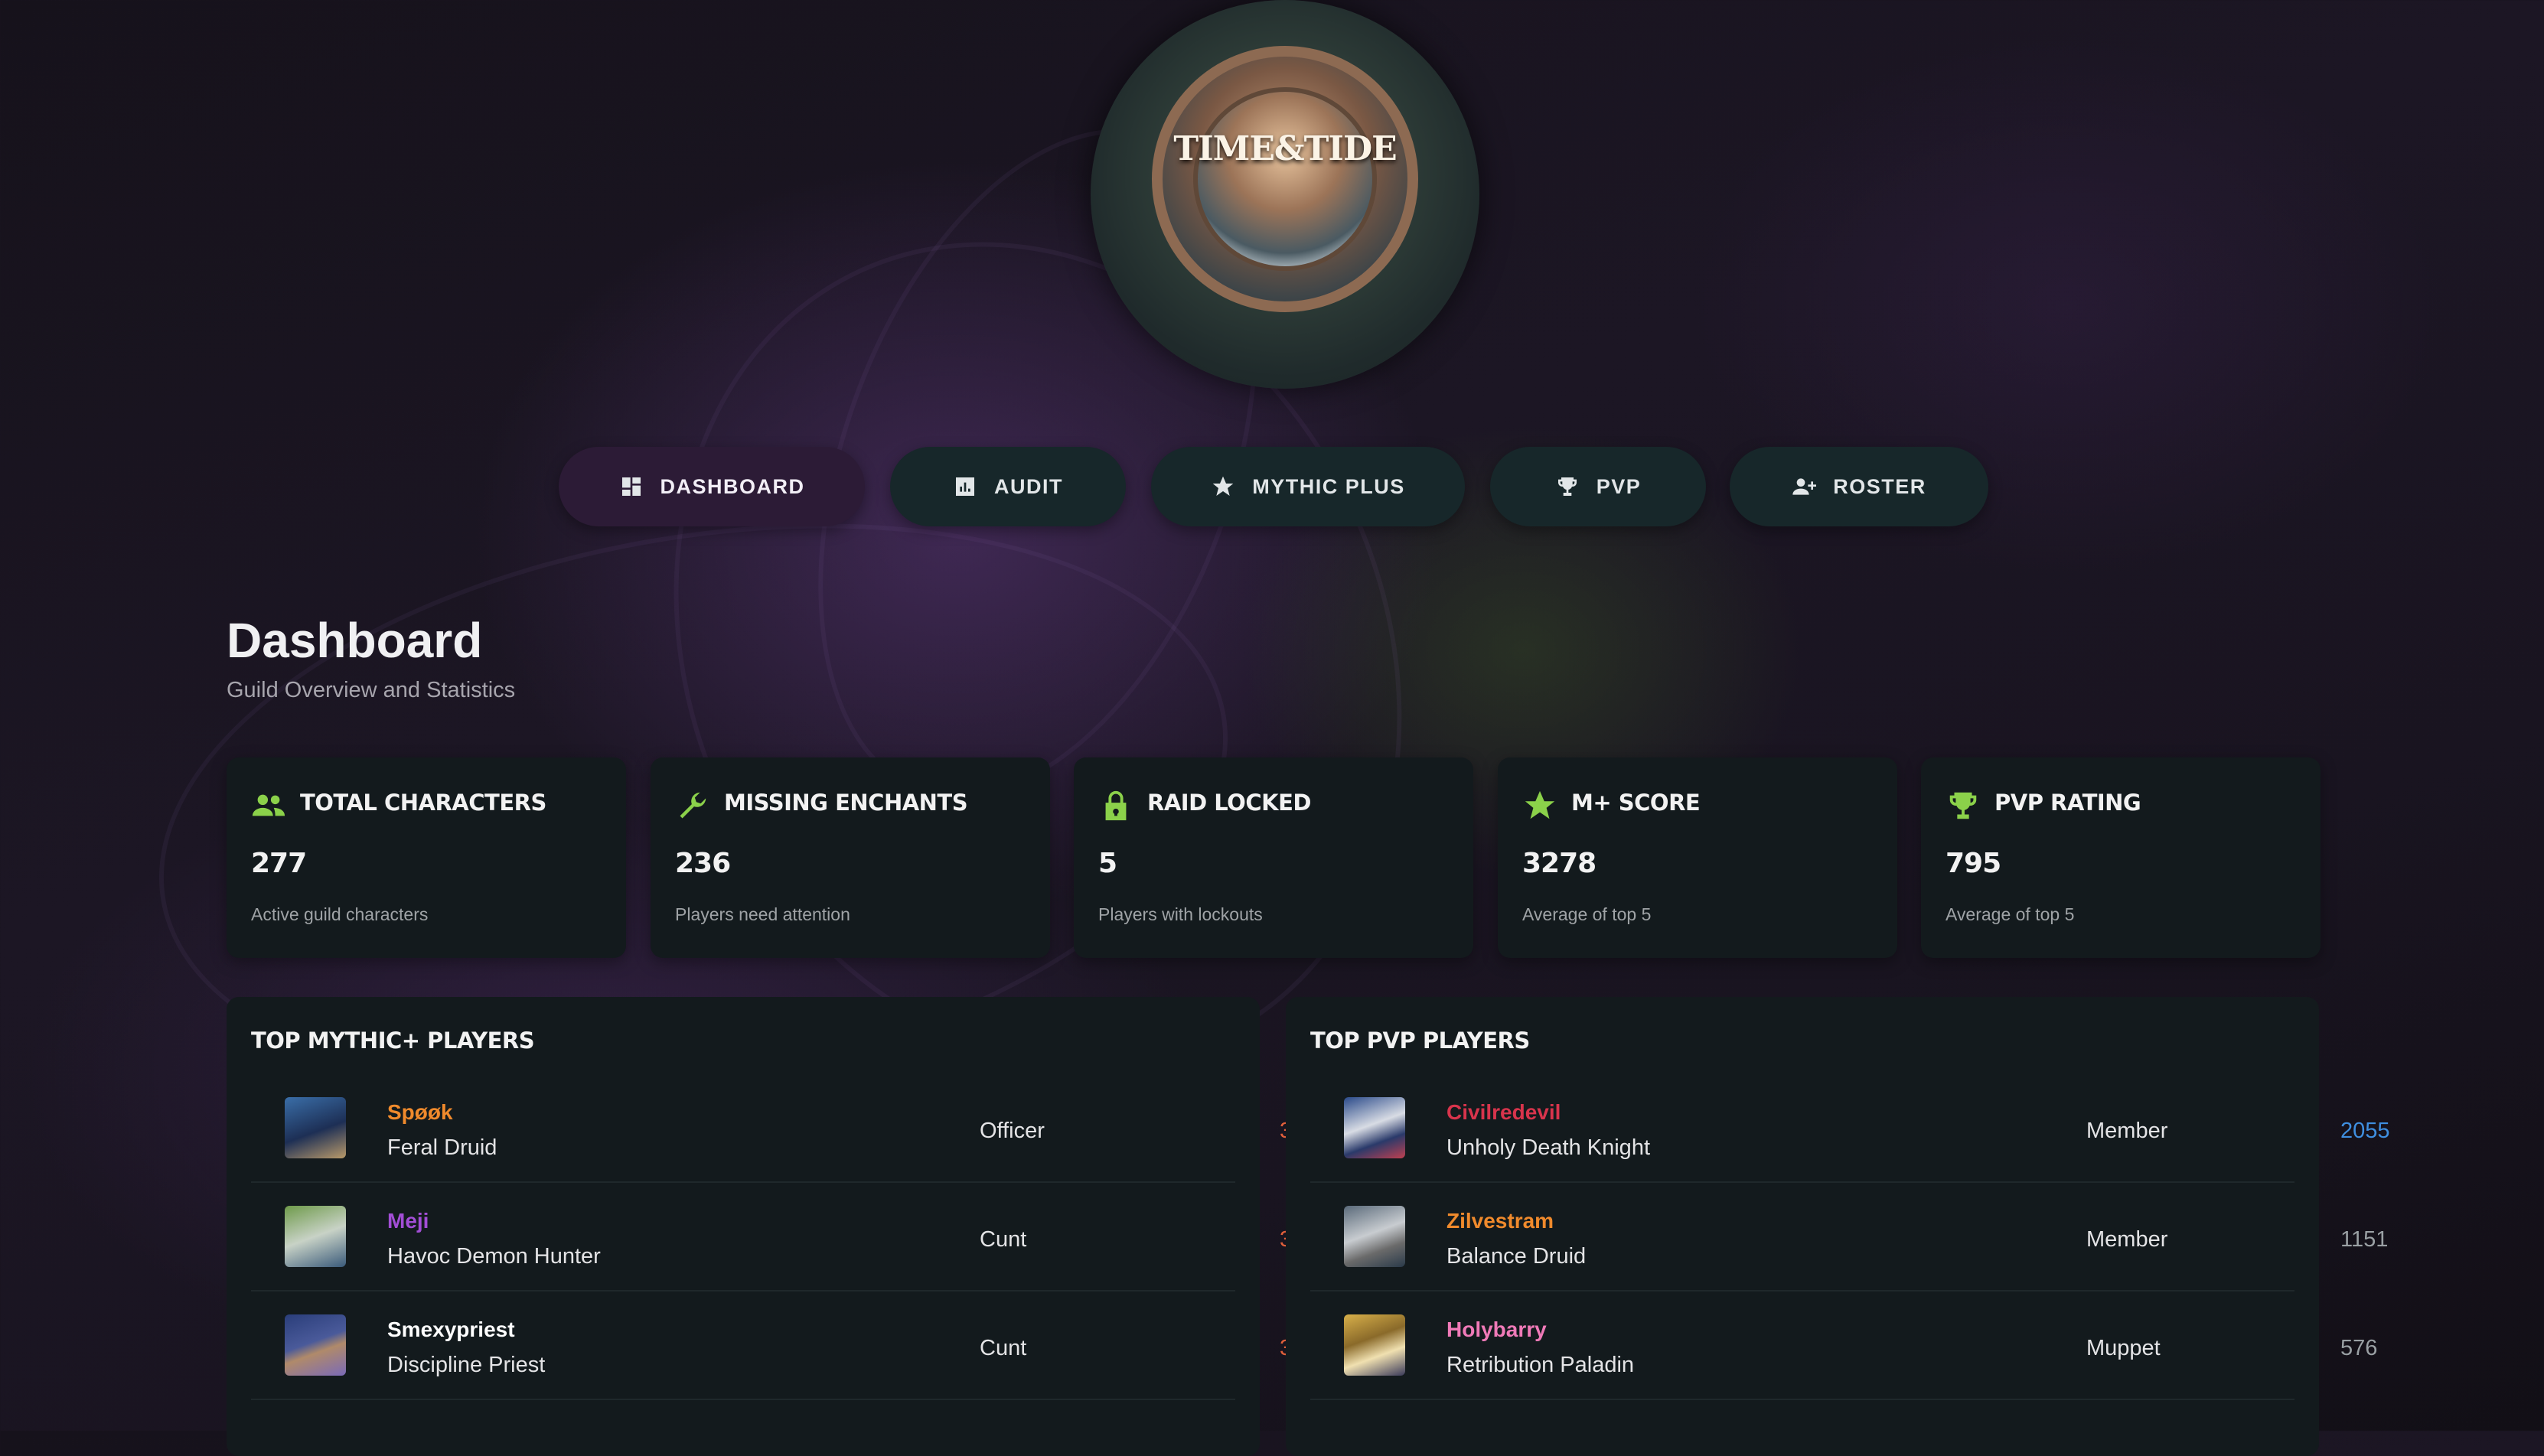 This screenshot has width=2544, height=1456. Describe the element at coordinates (466, 1365) in the screenshot. I see `player-spec: Discipline Priest` at that location.